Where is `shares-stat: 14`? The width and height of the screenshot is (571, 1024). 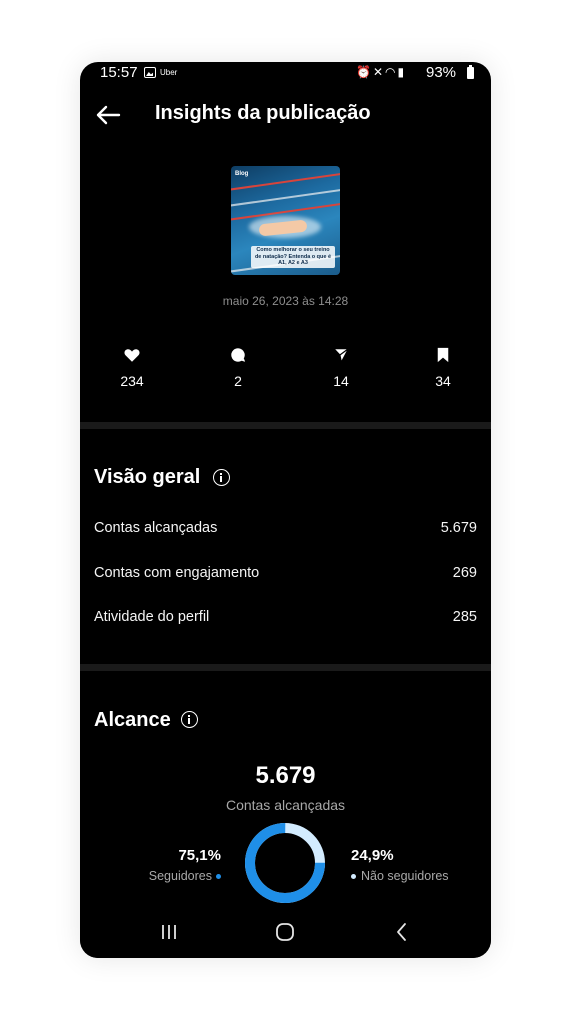
shares-stat: 14 is located at coordinates (341, 367).